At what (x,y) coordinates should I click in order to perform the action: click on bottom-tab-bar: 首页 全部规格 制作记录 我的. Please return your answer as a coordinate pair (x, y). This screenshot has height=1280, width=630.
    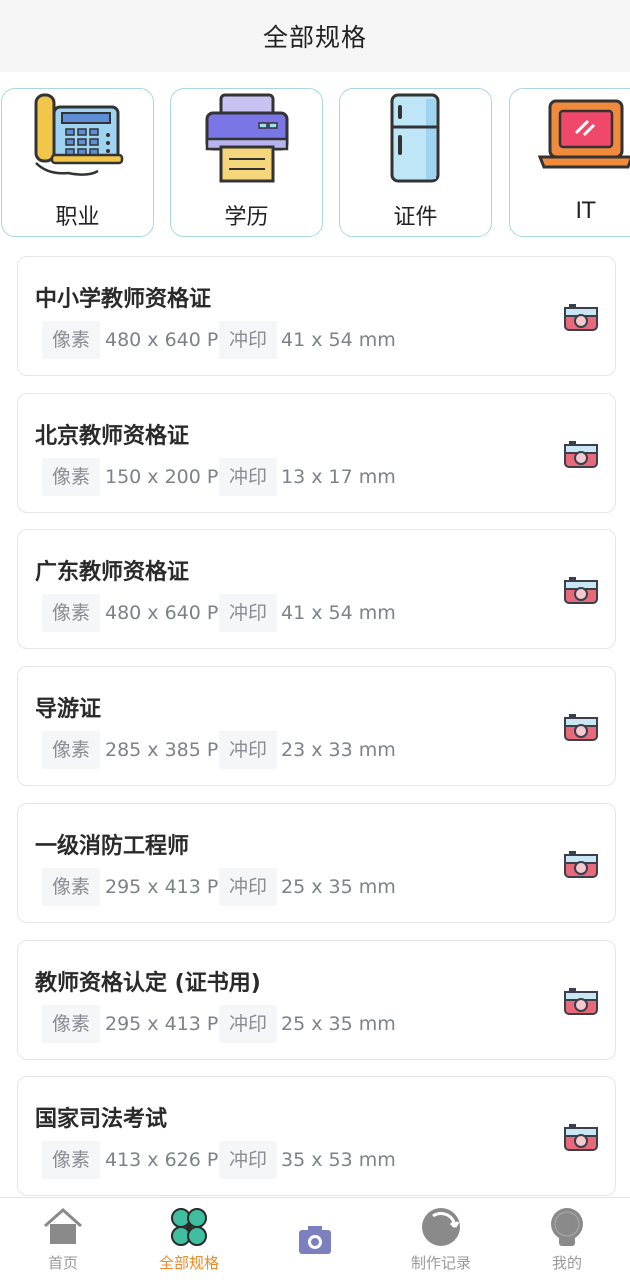
    Looking at the image, I should click on (315, 1238).